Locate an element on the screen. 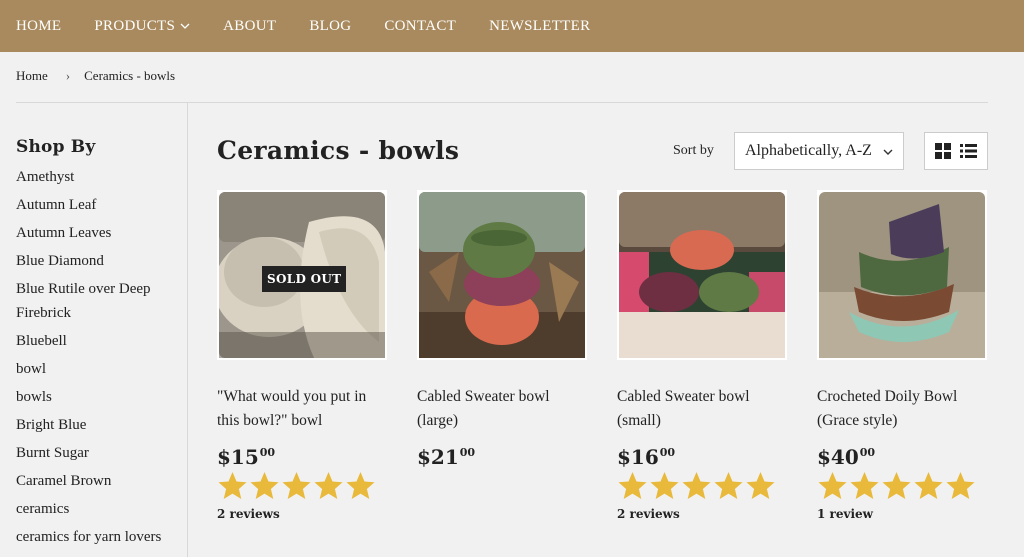 The width and height of the screenshot is (1024, 557). sidebar-item: Autumn Leaves is located at coordinates (101, 233).